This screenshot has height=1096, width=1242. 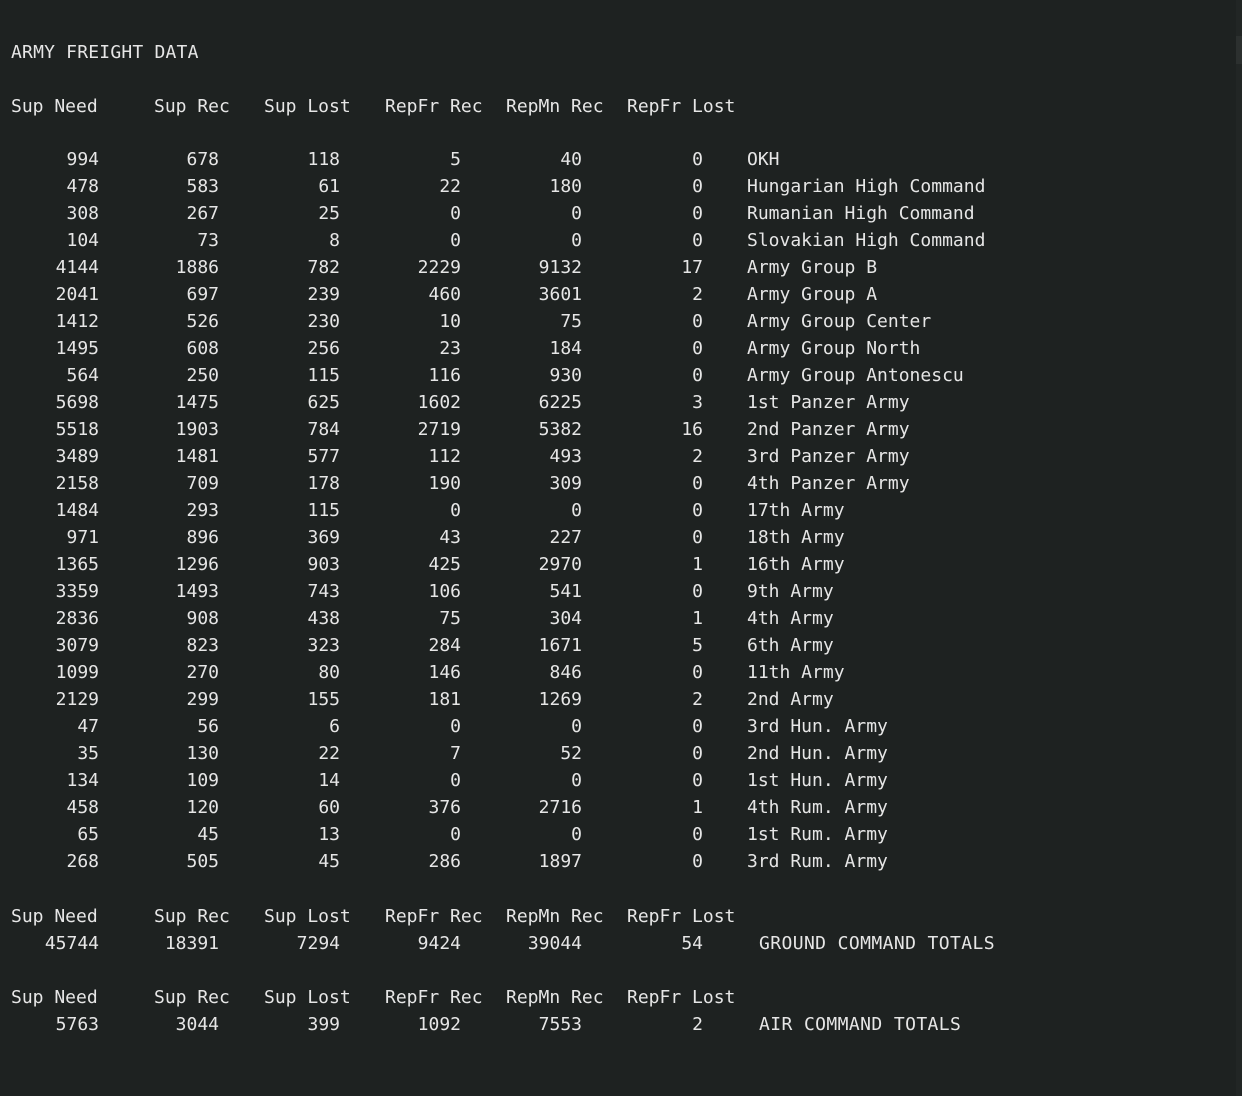 I want to click on cell-sup-lost: 22, so click(x=329, y=753).